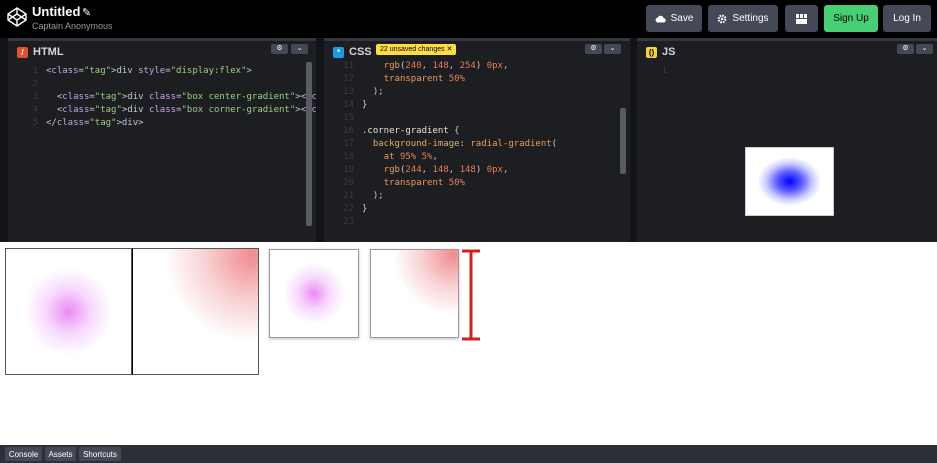 Image resolution: width=937 pixels, height=463 pixels. Describe the element at coordinates (72, 26) in the screenshot. I see `pen-author: Captain Anonymous` at that location.